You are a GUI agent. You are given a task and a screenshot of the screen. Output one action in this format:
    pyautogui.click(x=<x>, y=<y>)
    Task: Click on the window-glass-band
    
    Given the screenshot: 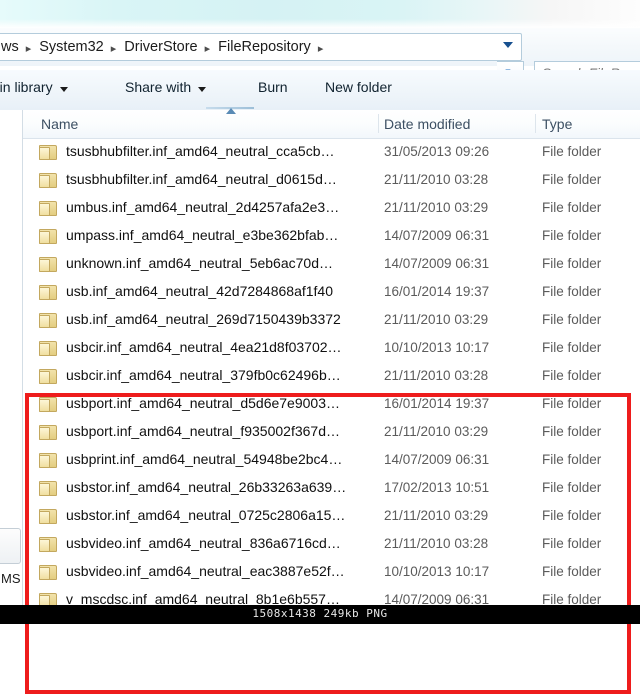 What is the action you would take?
    pyautogui.click(x=320, y=14)
    